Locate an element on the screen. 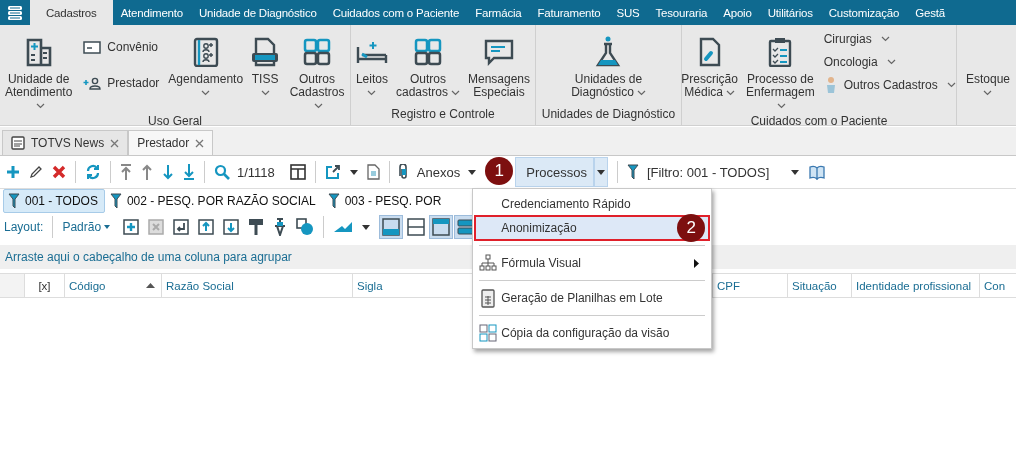 Image resolution: width=1016 pixels, height=474 pixels. group-label: Cuidados com o Paciente is located at coordinates (819, 121).